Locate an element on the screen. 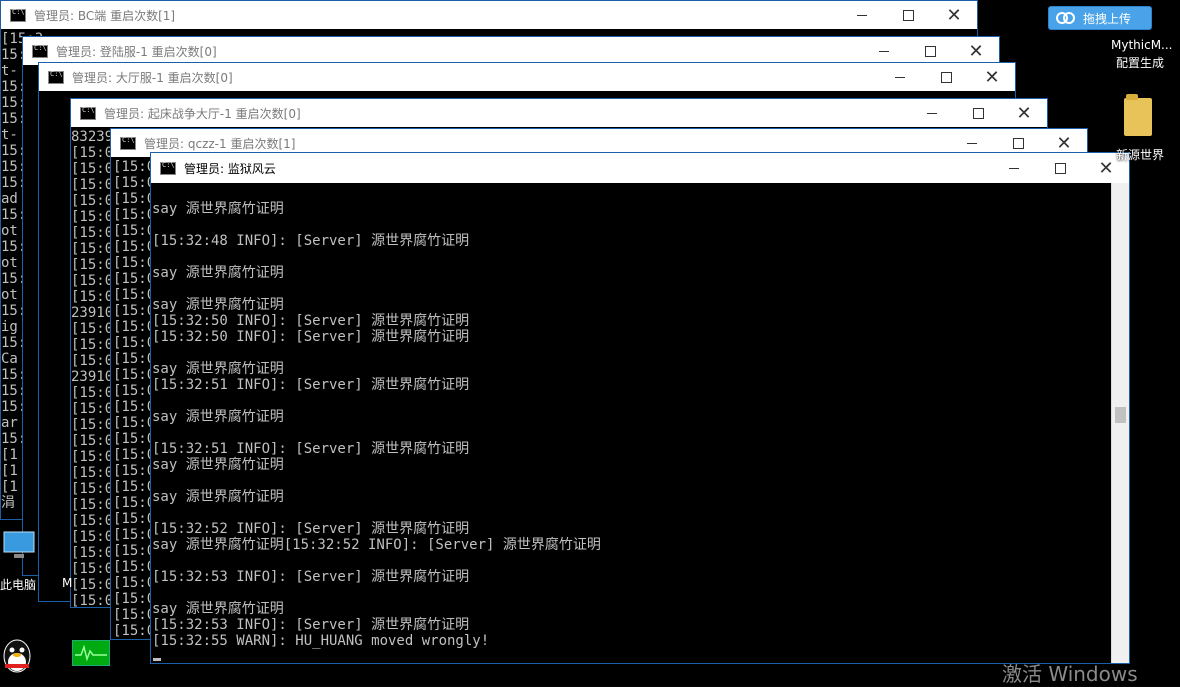 Image resolution: width=1180 pixels, height=687 pixels. window-title: 管理员: 登陆服-1 重启次数[0] is located at coordinates (136, 51).